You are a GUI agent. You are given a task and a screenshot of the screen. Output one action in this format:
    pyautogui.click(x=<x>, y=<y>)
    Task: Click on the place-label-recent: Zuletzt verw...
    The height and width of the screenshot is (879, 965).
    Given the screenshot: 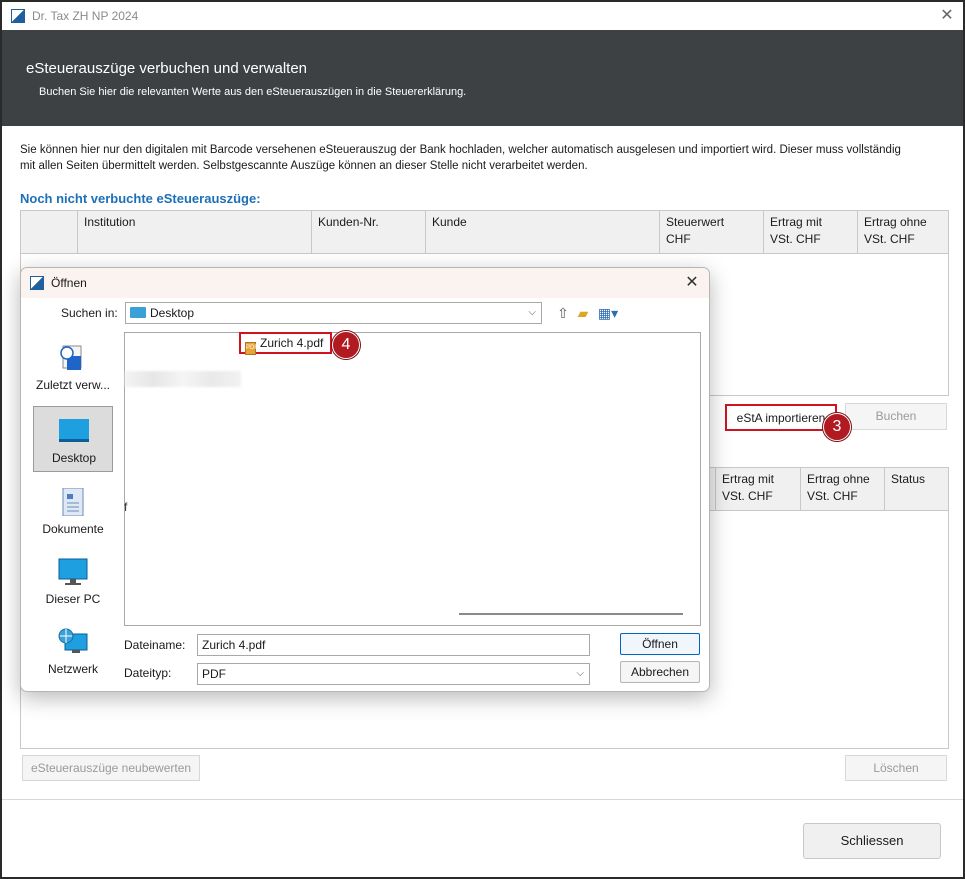 What is the action you would take?
    pyautogui.click(x=73, y=385)
    